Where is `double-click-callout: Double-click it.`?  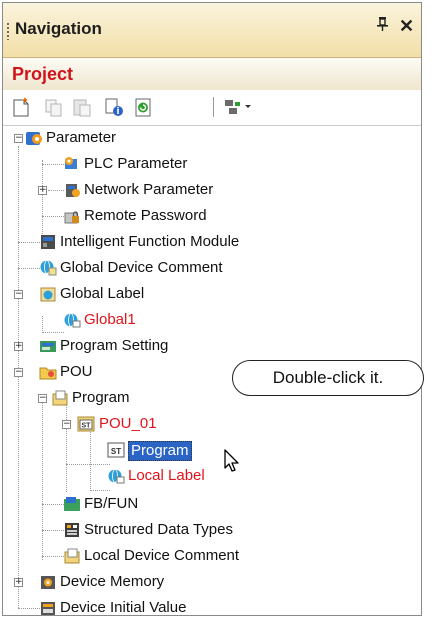 double-click-callout: Double-click it. is located at coordinates (328, 378).